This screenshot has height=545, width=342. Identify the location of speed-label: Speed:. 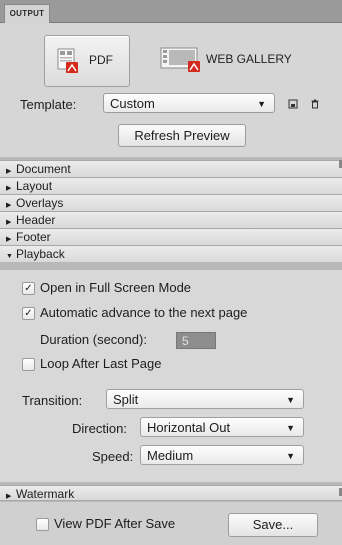
(113, 456).